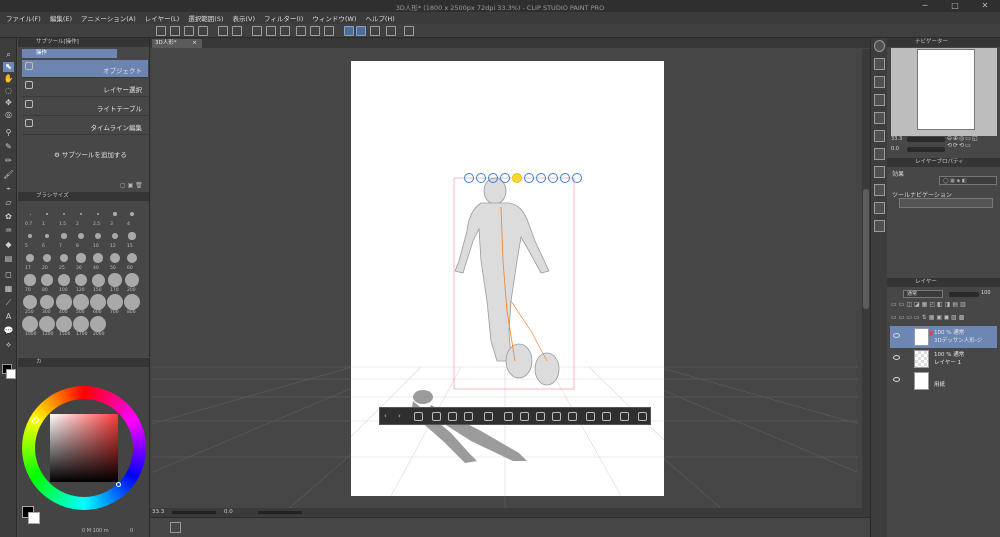 The image size is (1000, 537). Describe the element at coordinates (85, 88) in the screenshot. I see `subtool-layer-select: レイヤー選択` at that location.